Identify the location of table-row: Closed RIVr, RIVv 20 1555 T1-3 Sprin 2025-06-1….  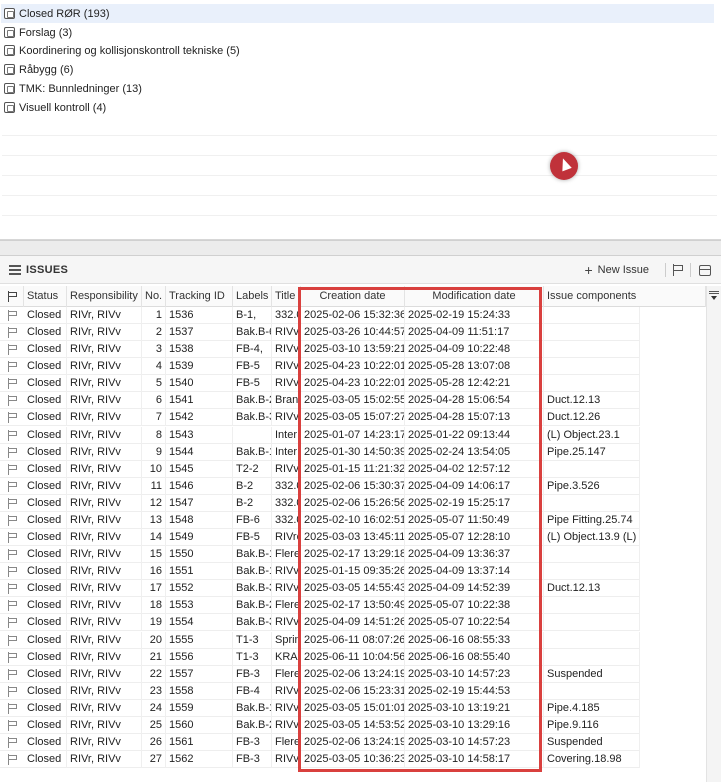
(320, 640).